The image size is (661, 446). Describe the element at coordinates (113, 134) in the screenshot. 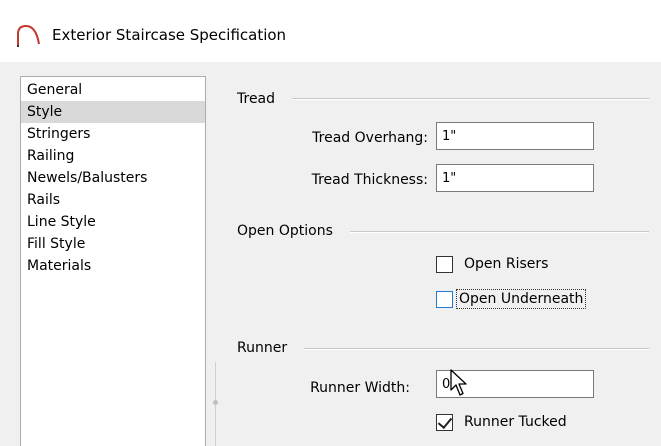

I see `category-item-stringers: Stringers` at that location.